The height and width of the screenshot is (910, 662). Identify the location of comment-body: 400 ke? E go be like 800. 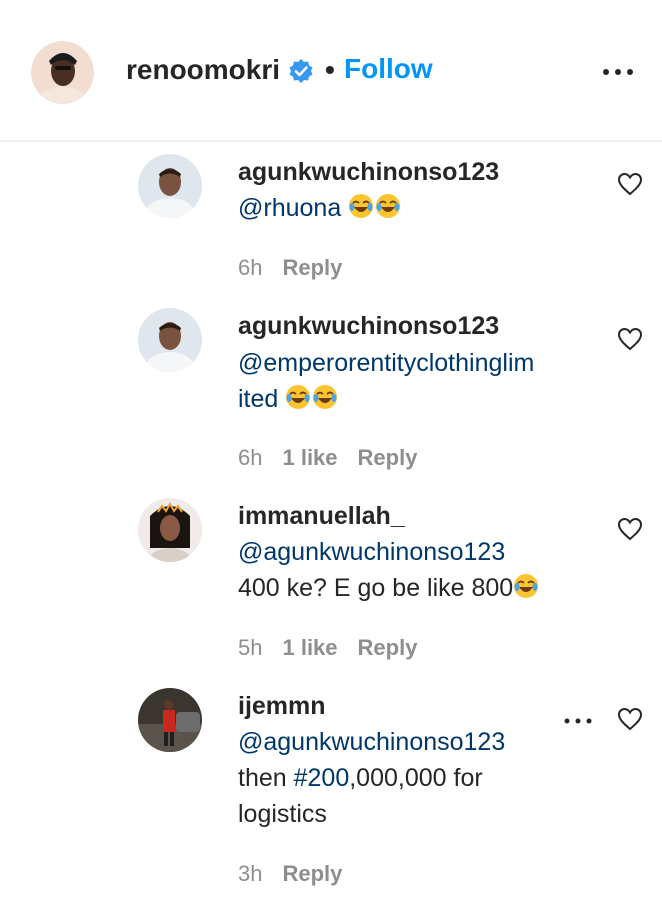
(376, 588).